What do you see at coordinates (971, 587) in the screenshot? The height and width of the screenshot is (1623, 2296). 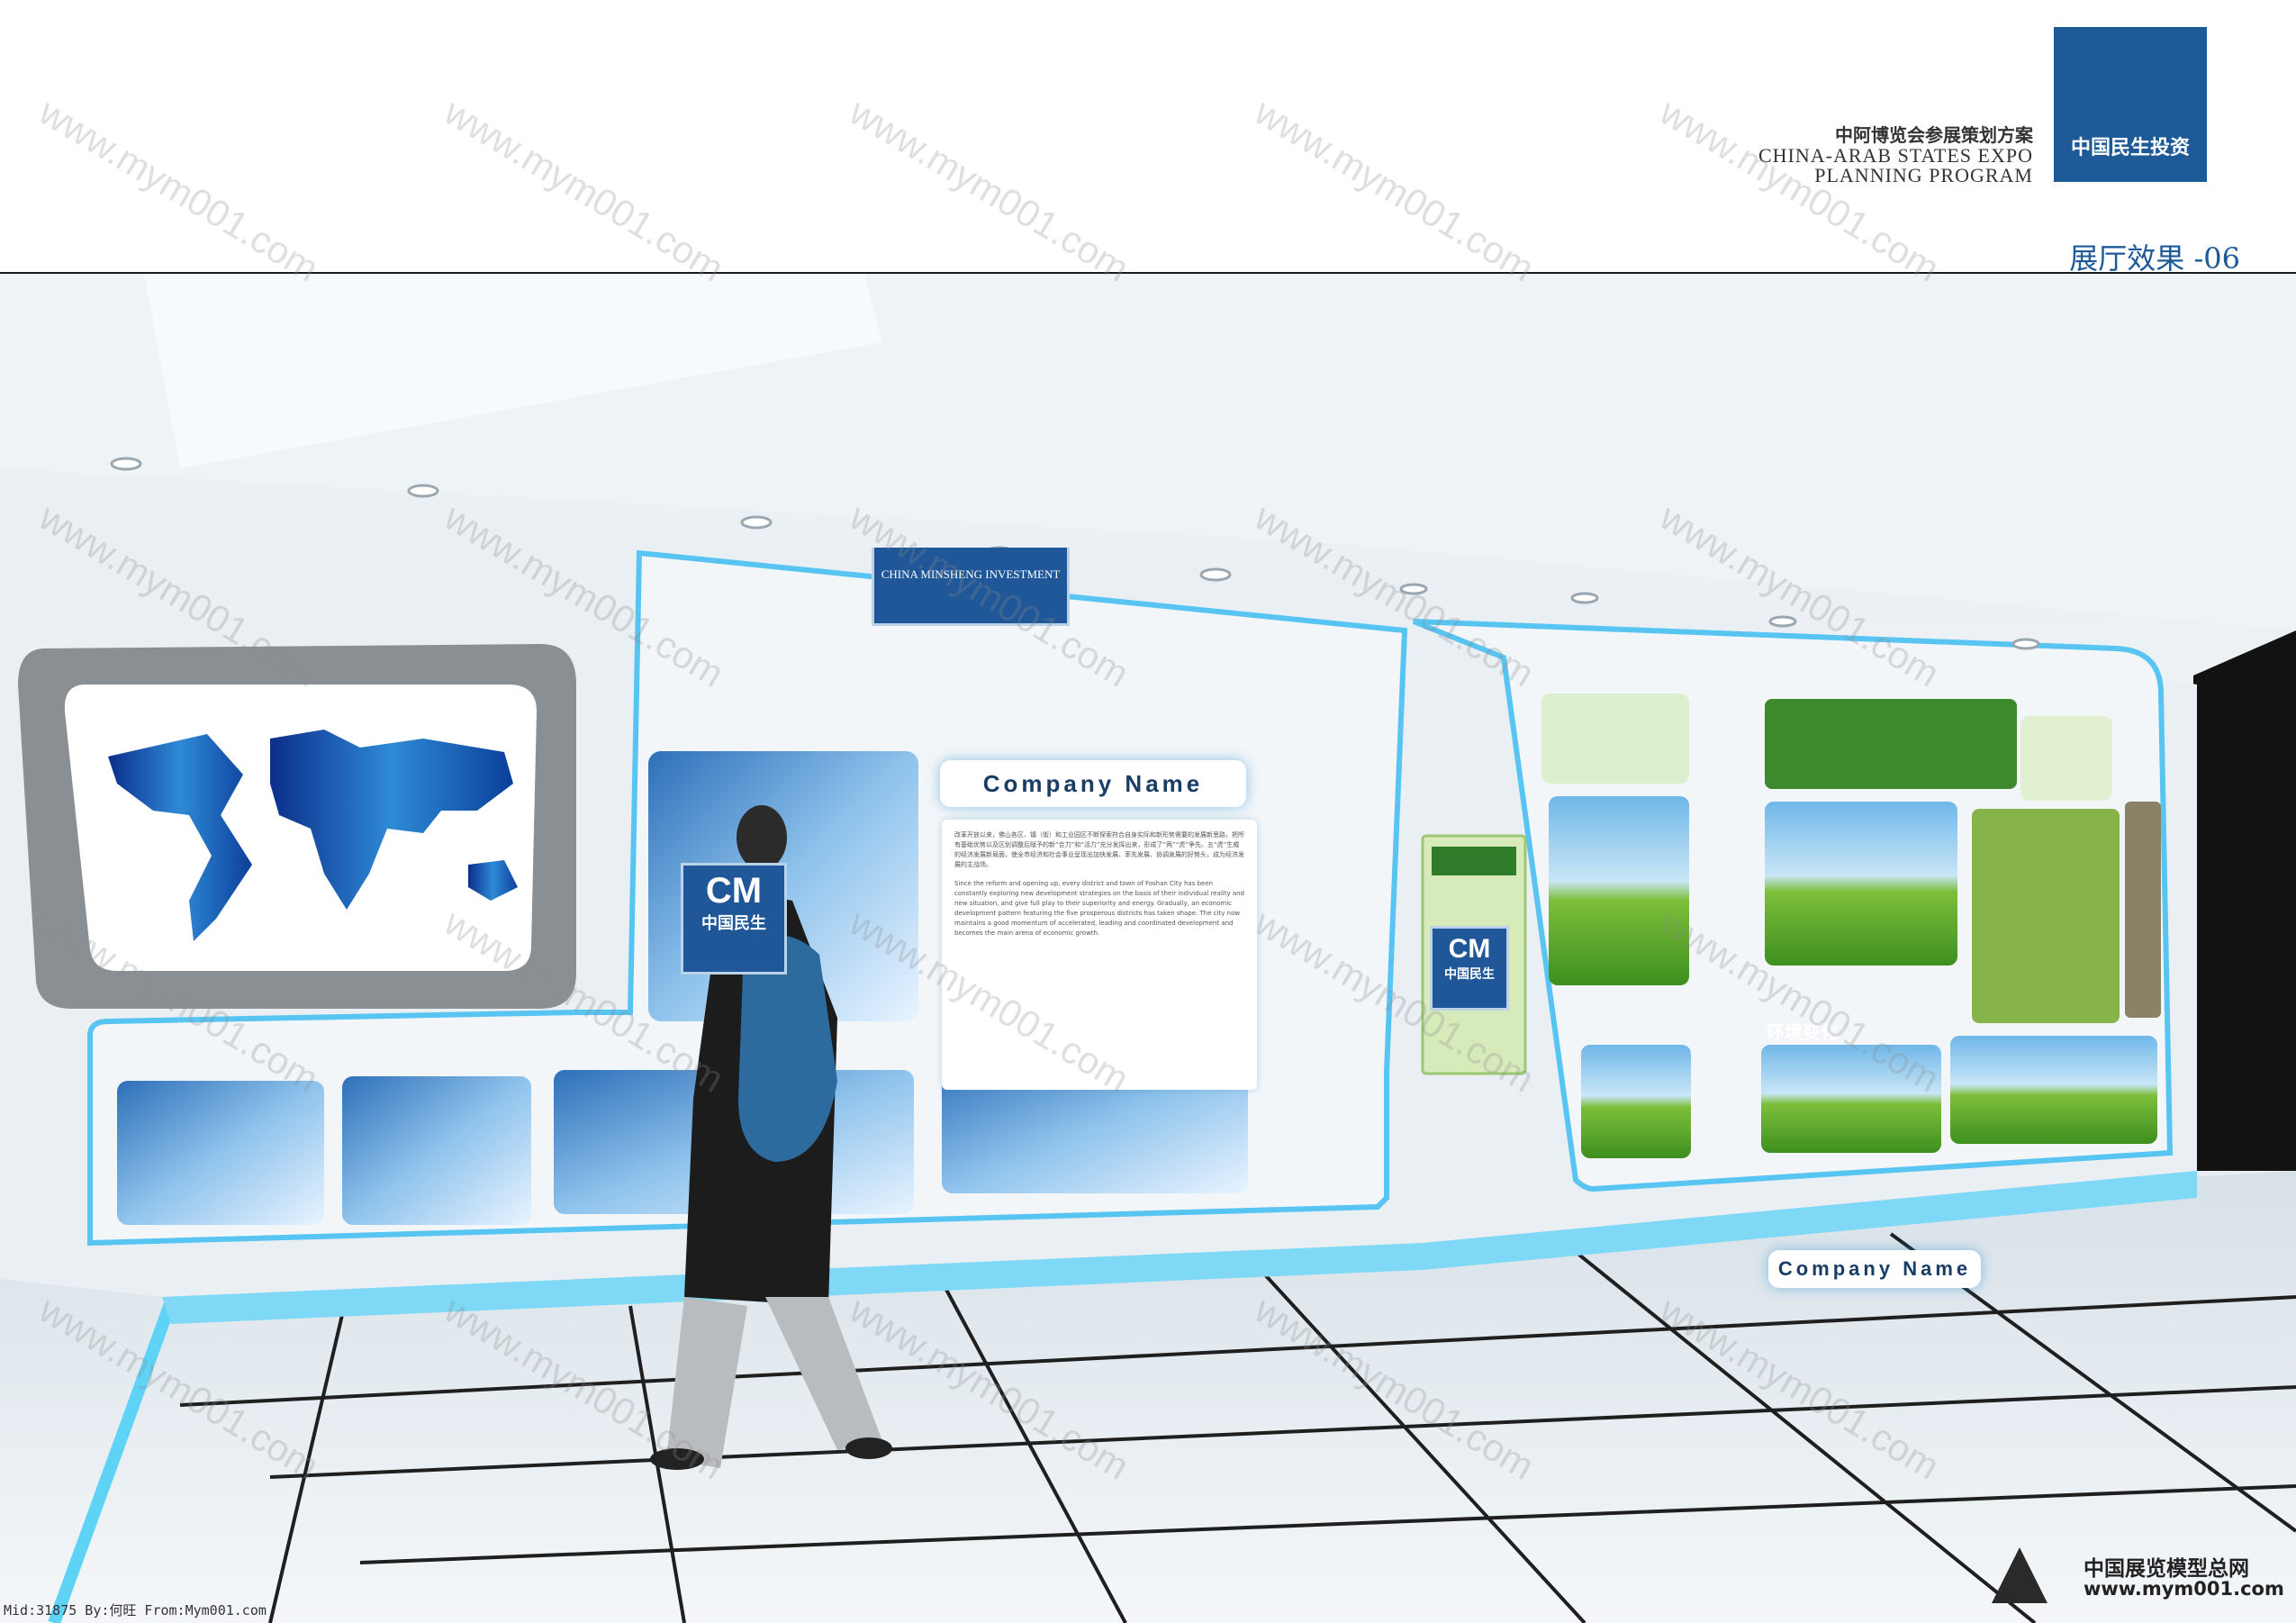 I see `top-hanging-sign: CHINA MINSHENG INVESTMENT` at bounding box center [971, 587].